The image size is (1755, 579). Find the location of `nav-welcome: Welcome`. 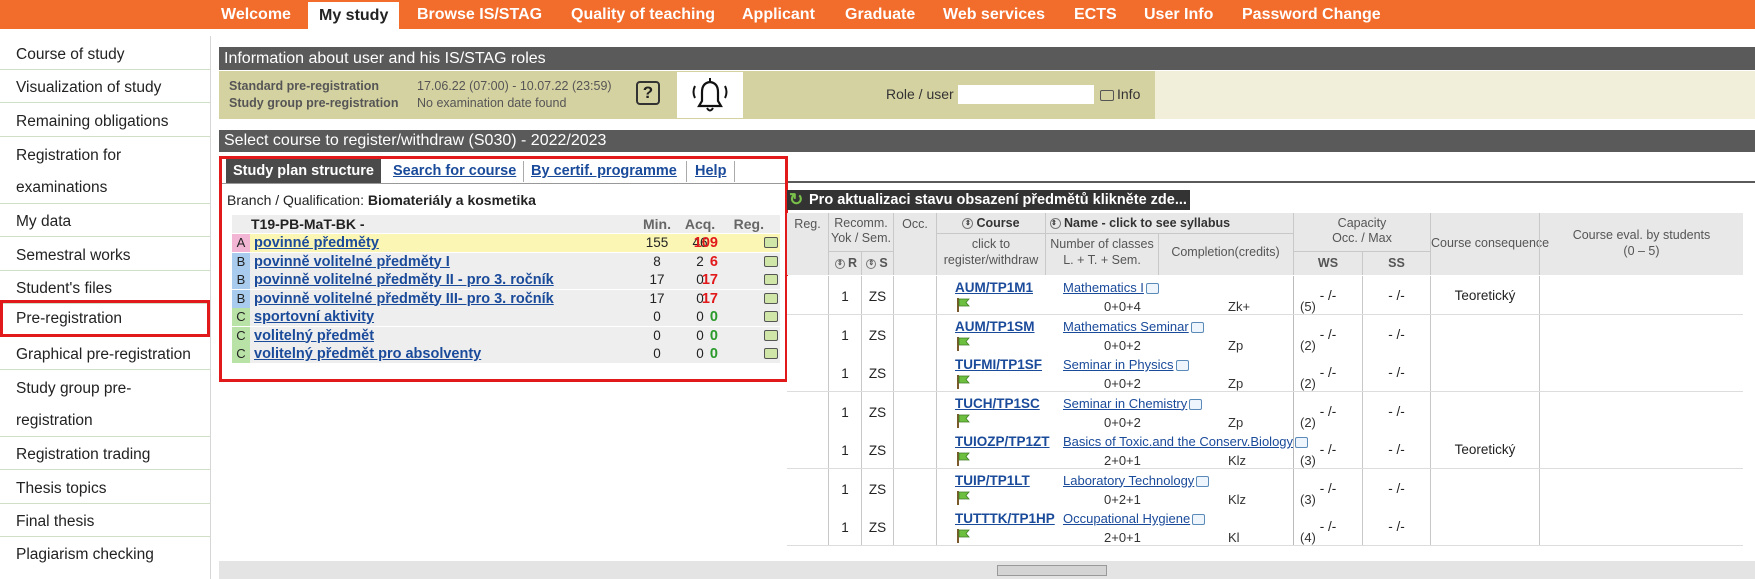

nav-welcome: Welcome is located at coordinates (256, 14).